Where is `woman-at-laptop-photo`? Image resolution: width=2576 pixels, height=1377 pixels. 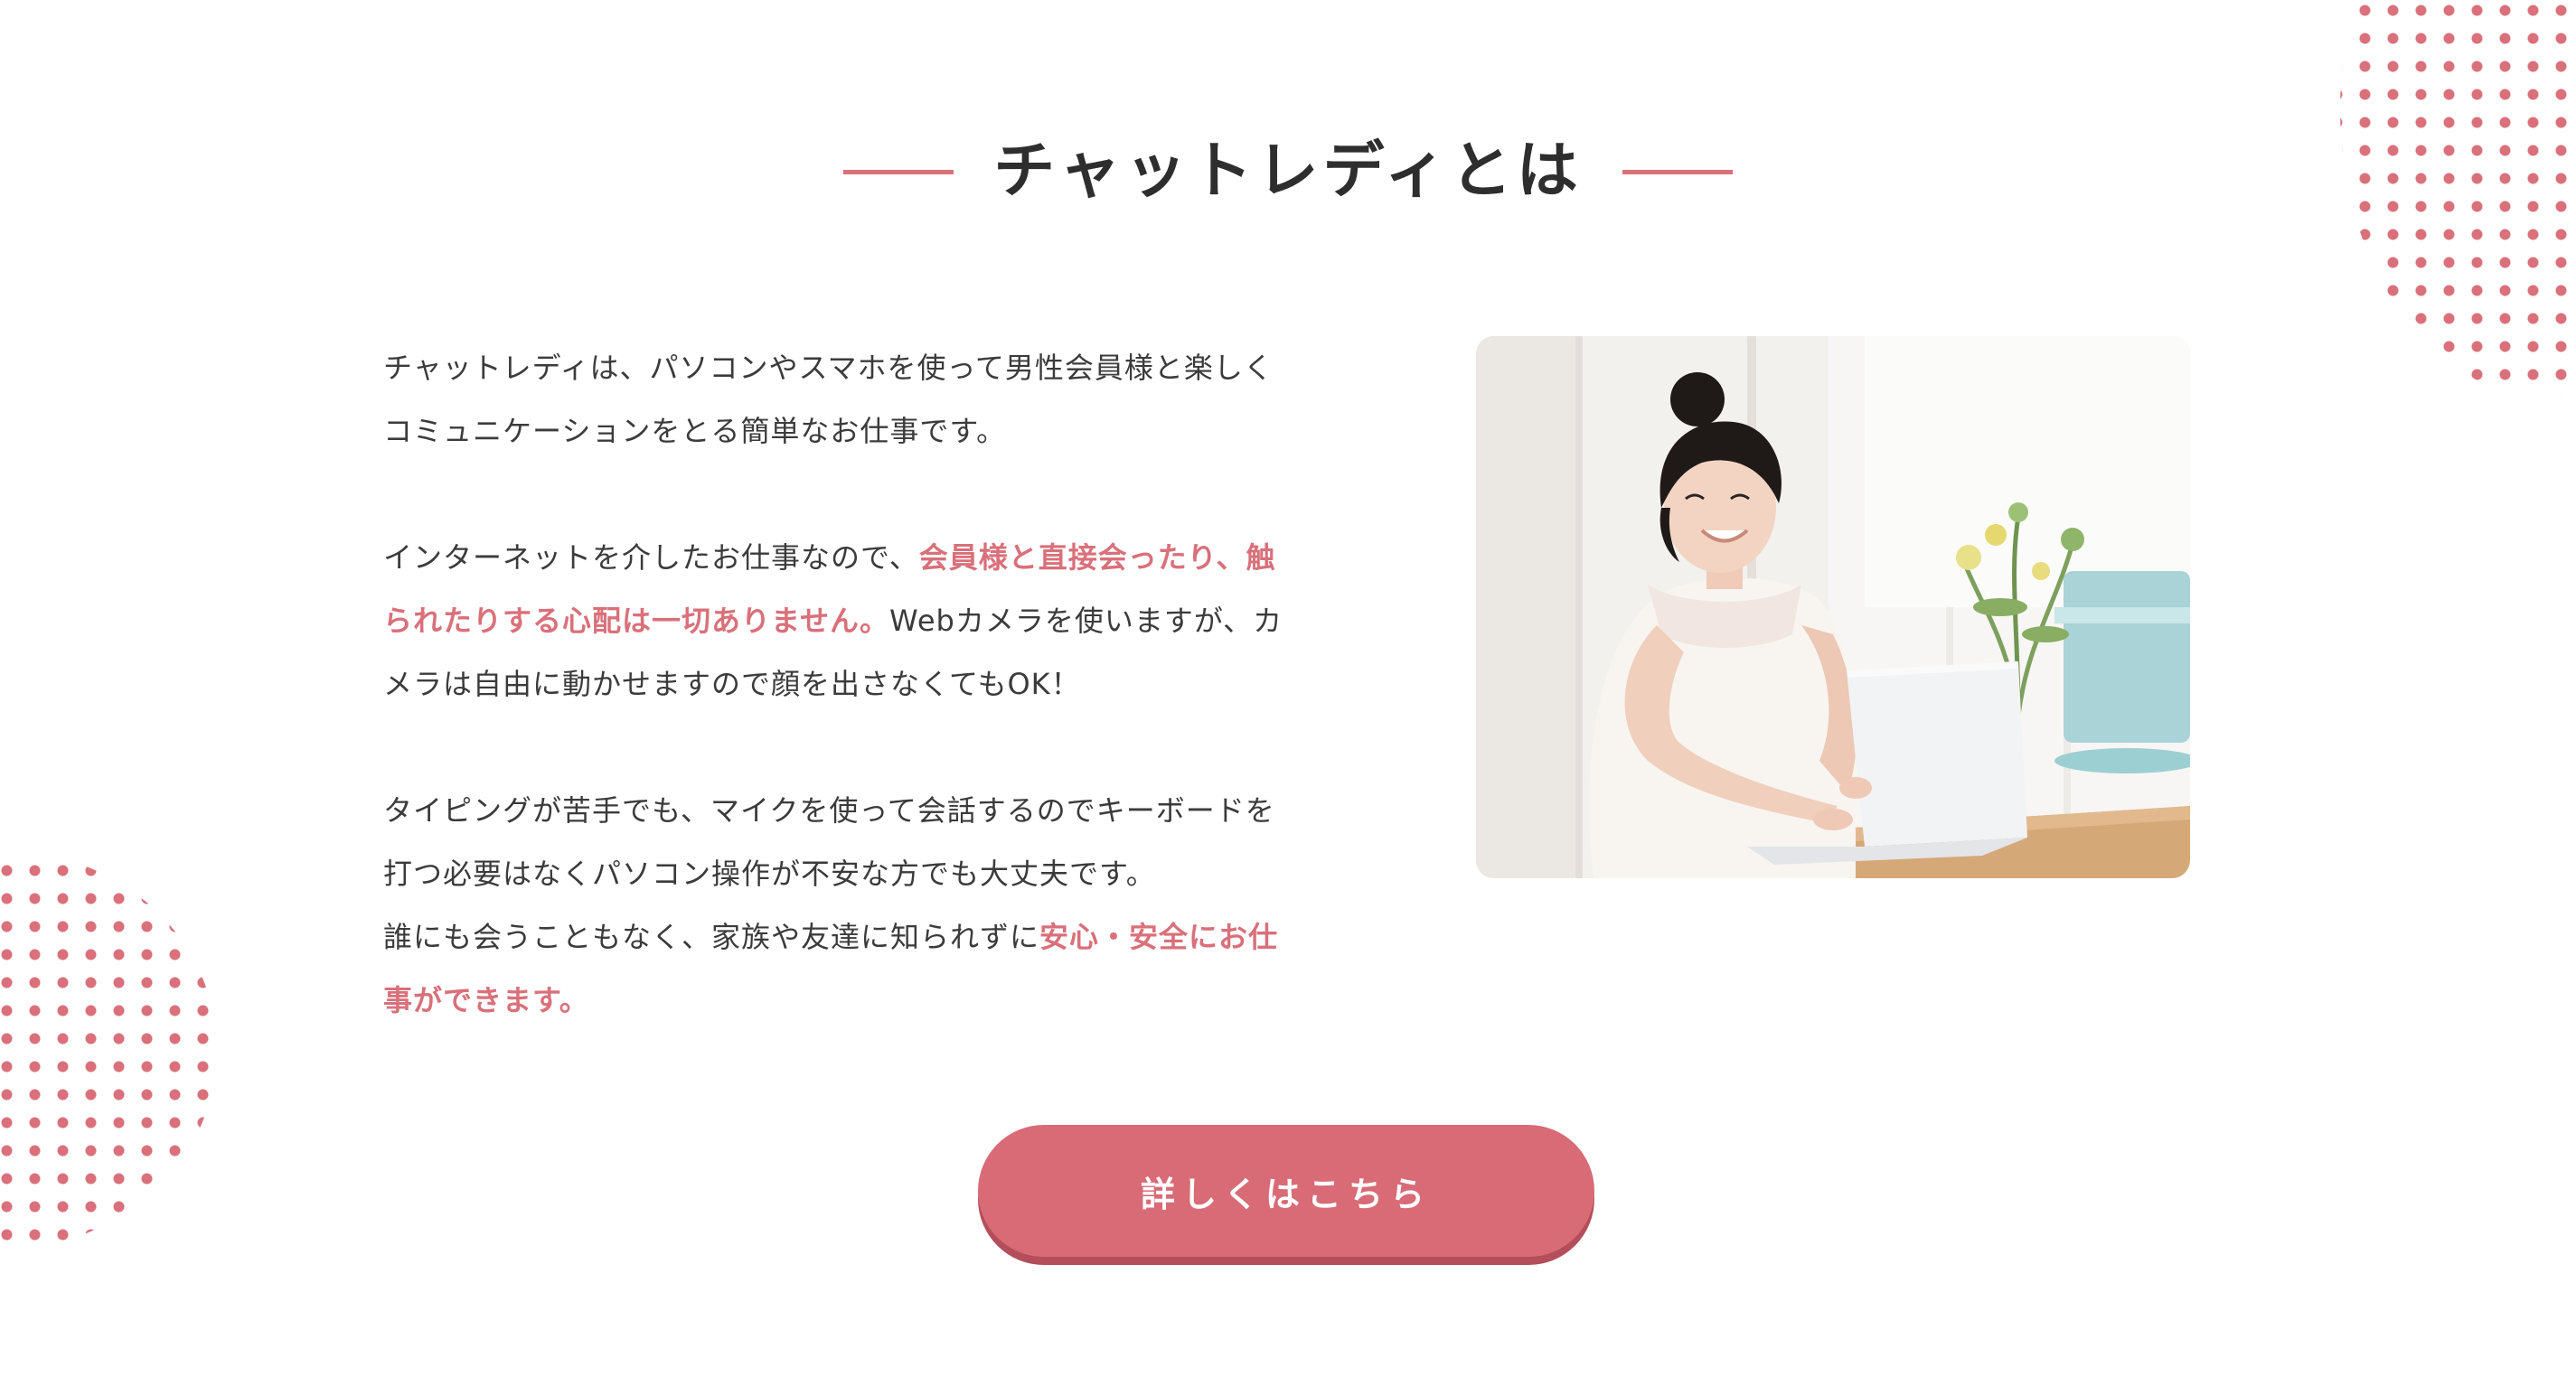
woman-at-laptop-photo is located at coordinates (1833, 607).